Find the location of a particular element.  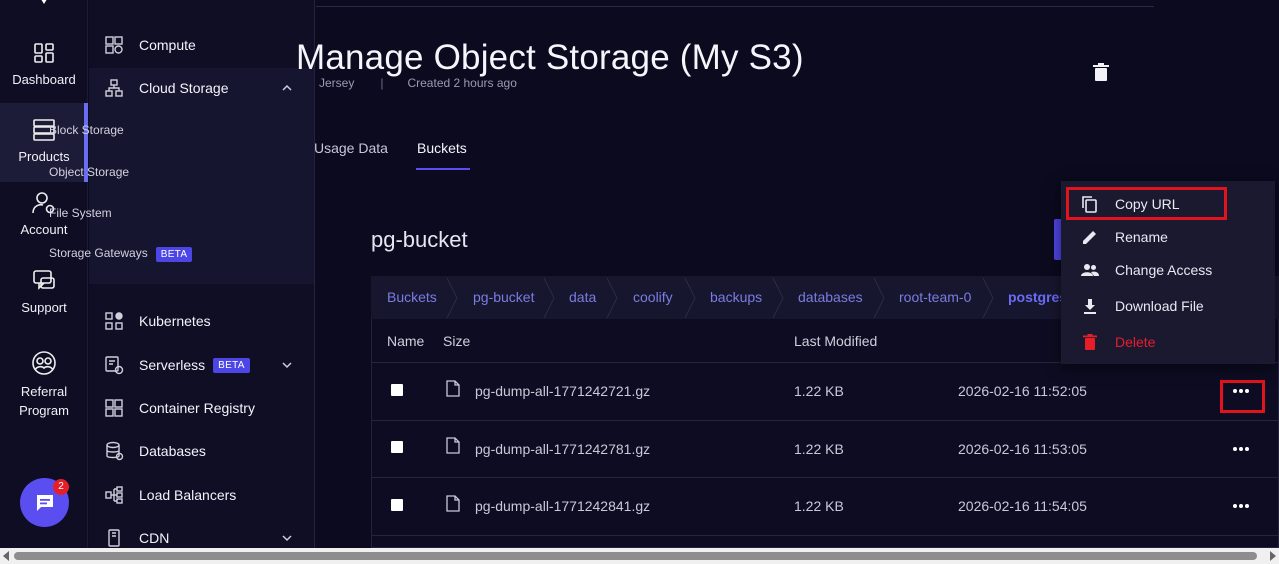

sidebar-subitem-object-storage: Object Storage is located at coordinates (89, 172).